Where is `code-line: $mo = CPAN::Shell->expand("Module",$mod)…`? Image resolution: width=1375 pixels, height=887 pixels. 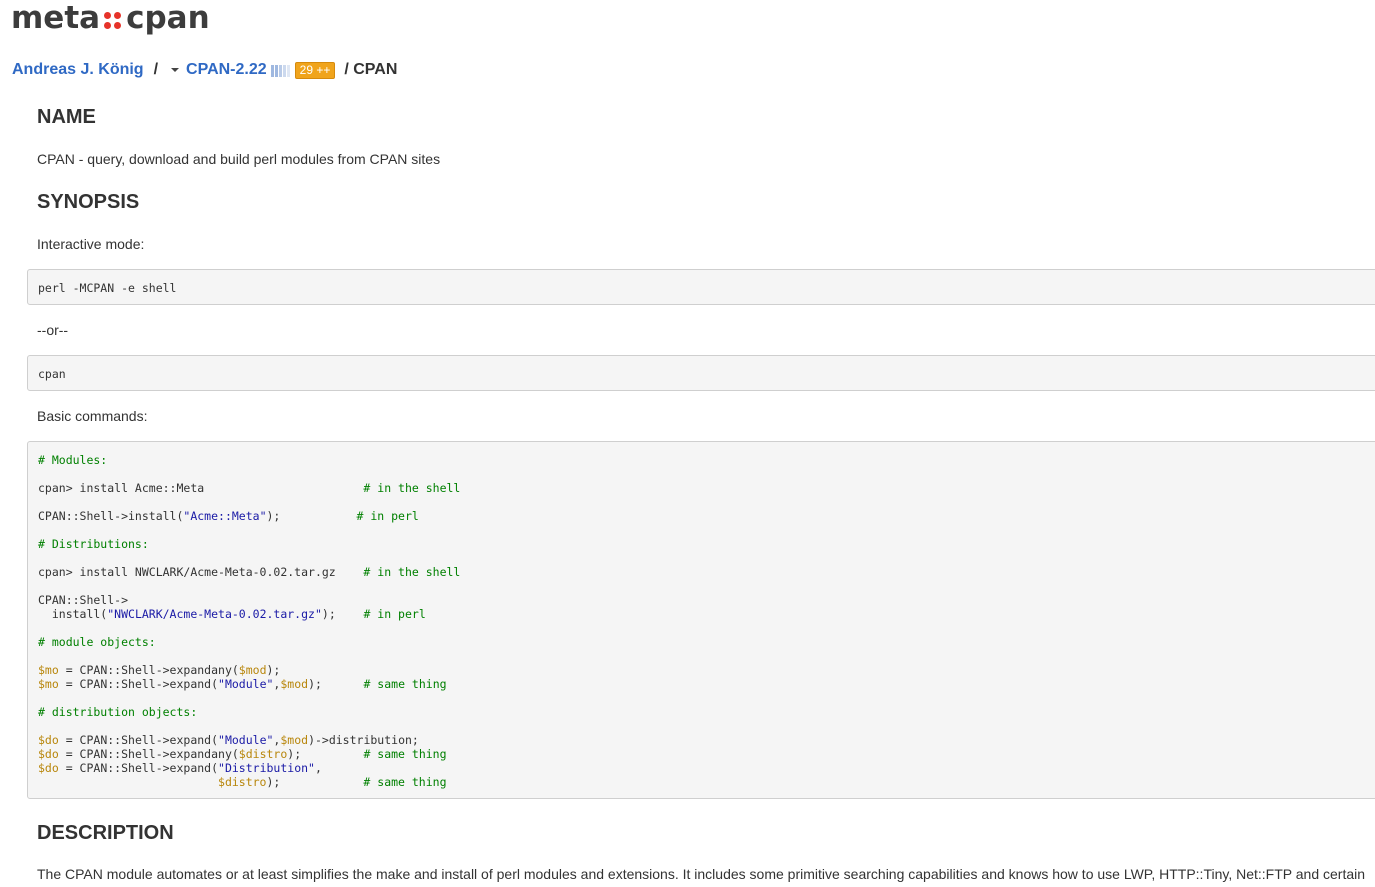 code-line: $mo = CPAN::Shell->expand("Module",$mod)… is located at coordinates (242, 684).